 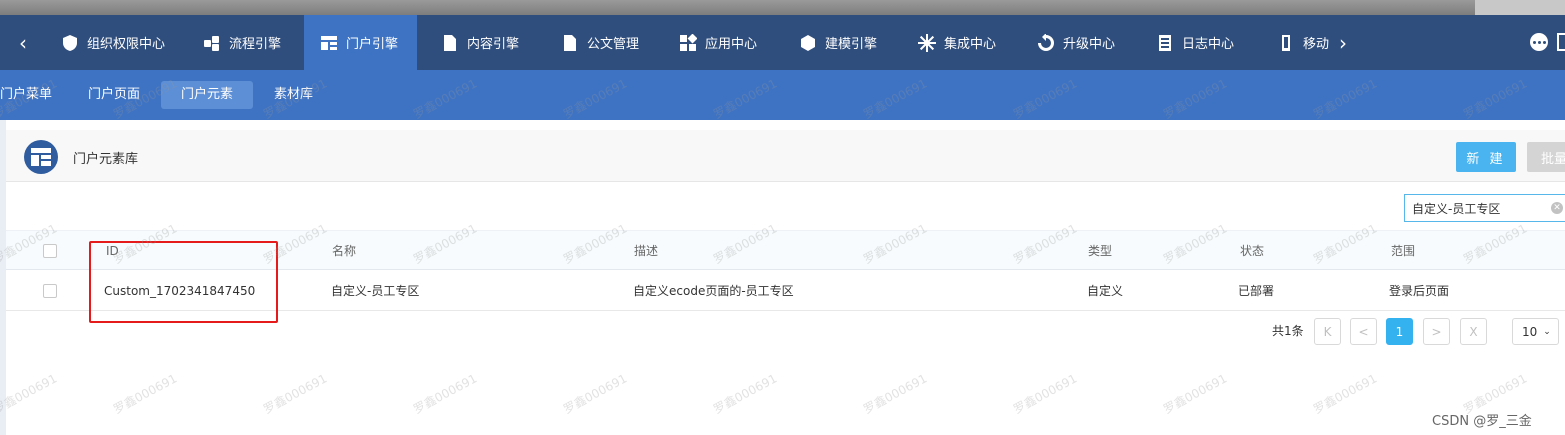 I want to click on nav-item-portal: 门户引擎, so click(x=360, y=42).